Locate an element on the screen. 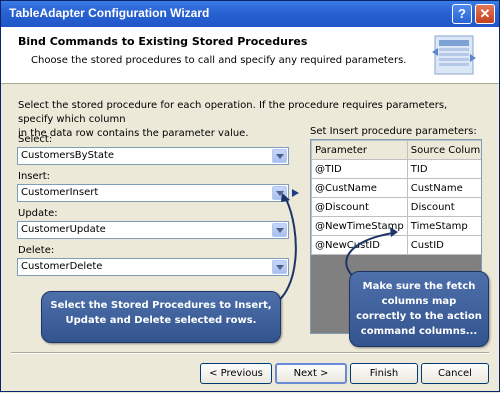 This screenshot has height=393, width=500. callout-left-line-2: Update and Delete selected rows. is located at coordinates (161, 320).